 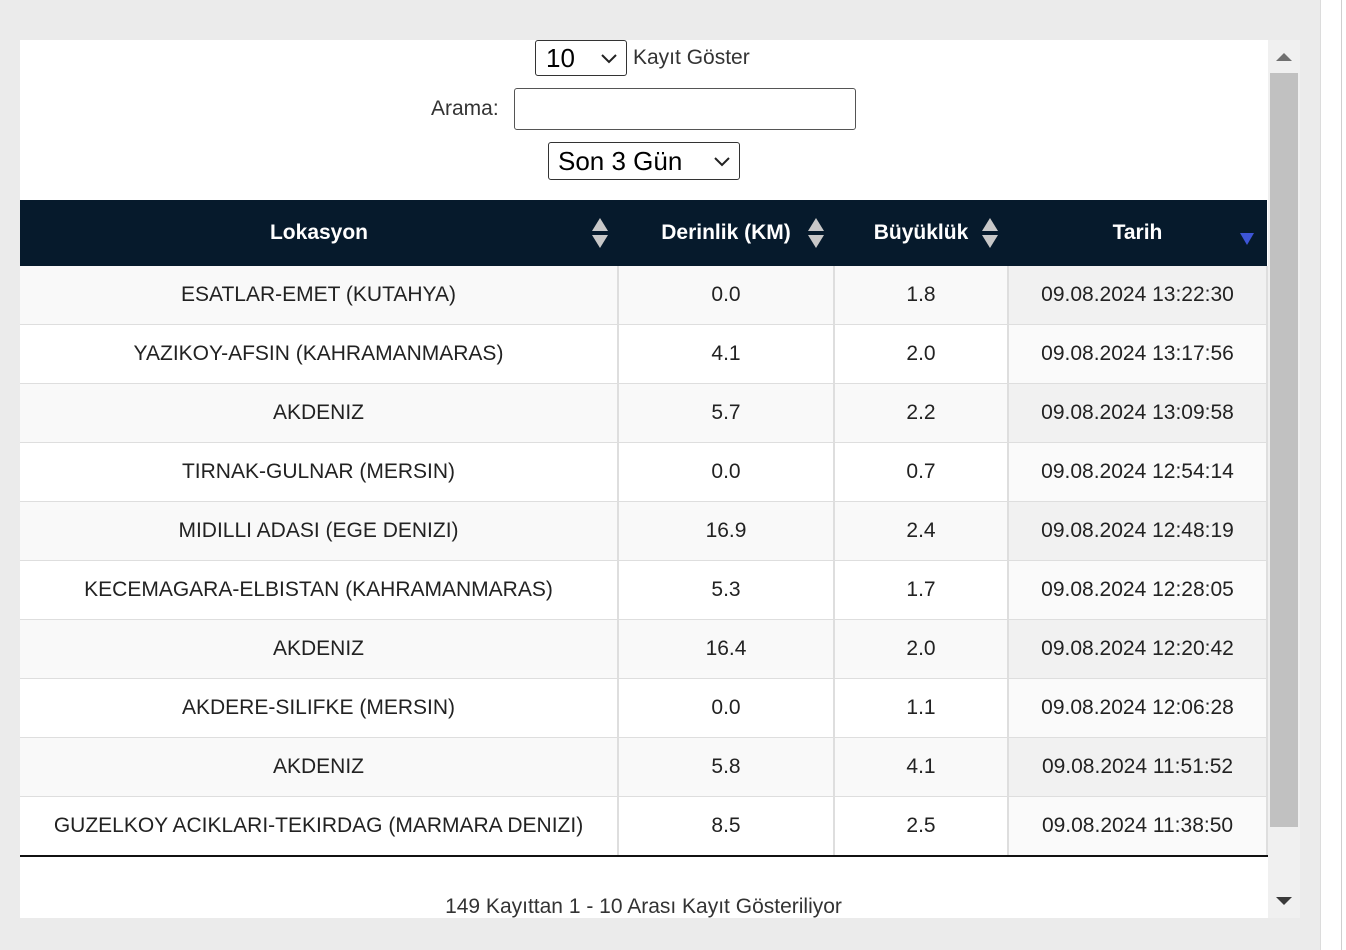 What do you see at coordinates (1247, 239) in the screenshot?
I see `sort-desc-icon` at bounding box center [1247, 239].